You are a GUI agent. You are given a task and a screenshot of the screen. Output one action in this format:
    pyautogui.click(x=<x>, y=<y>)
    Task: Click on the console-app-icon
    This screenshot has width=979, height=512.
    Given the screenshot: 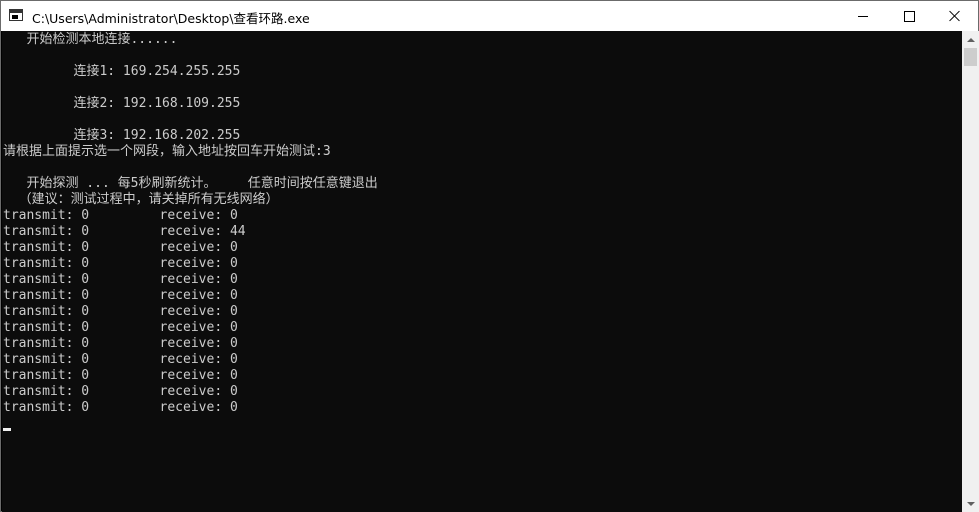 What is the action you would take?
    pyautogui.click(x=16, y=15)
    